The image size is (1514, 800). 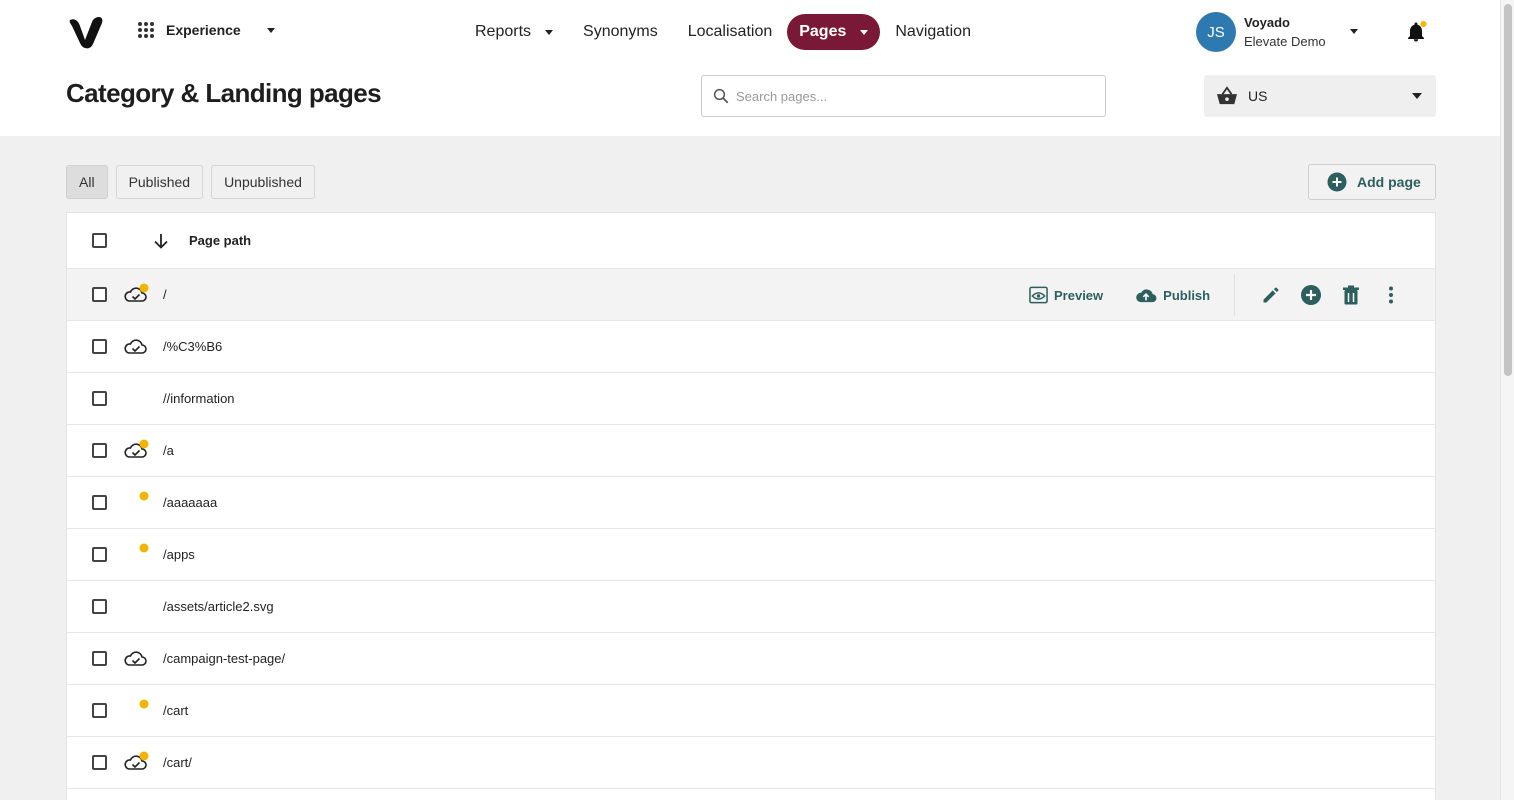 What do you see at coordinates (1216, 295) in the screenshot?
I see `row-actions: Preview Publish` at bounding box center [1216, 295].